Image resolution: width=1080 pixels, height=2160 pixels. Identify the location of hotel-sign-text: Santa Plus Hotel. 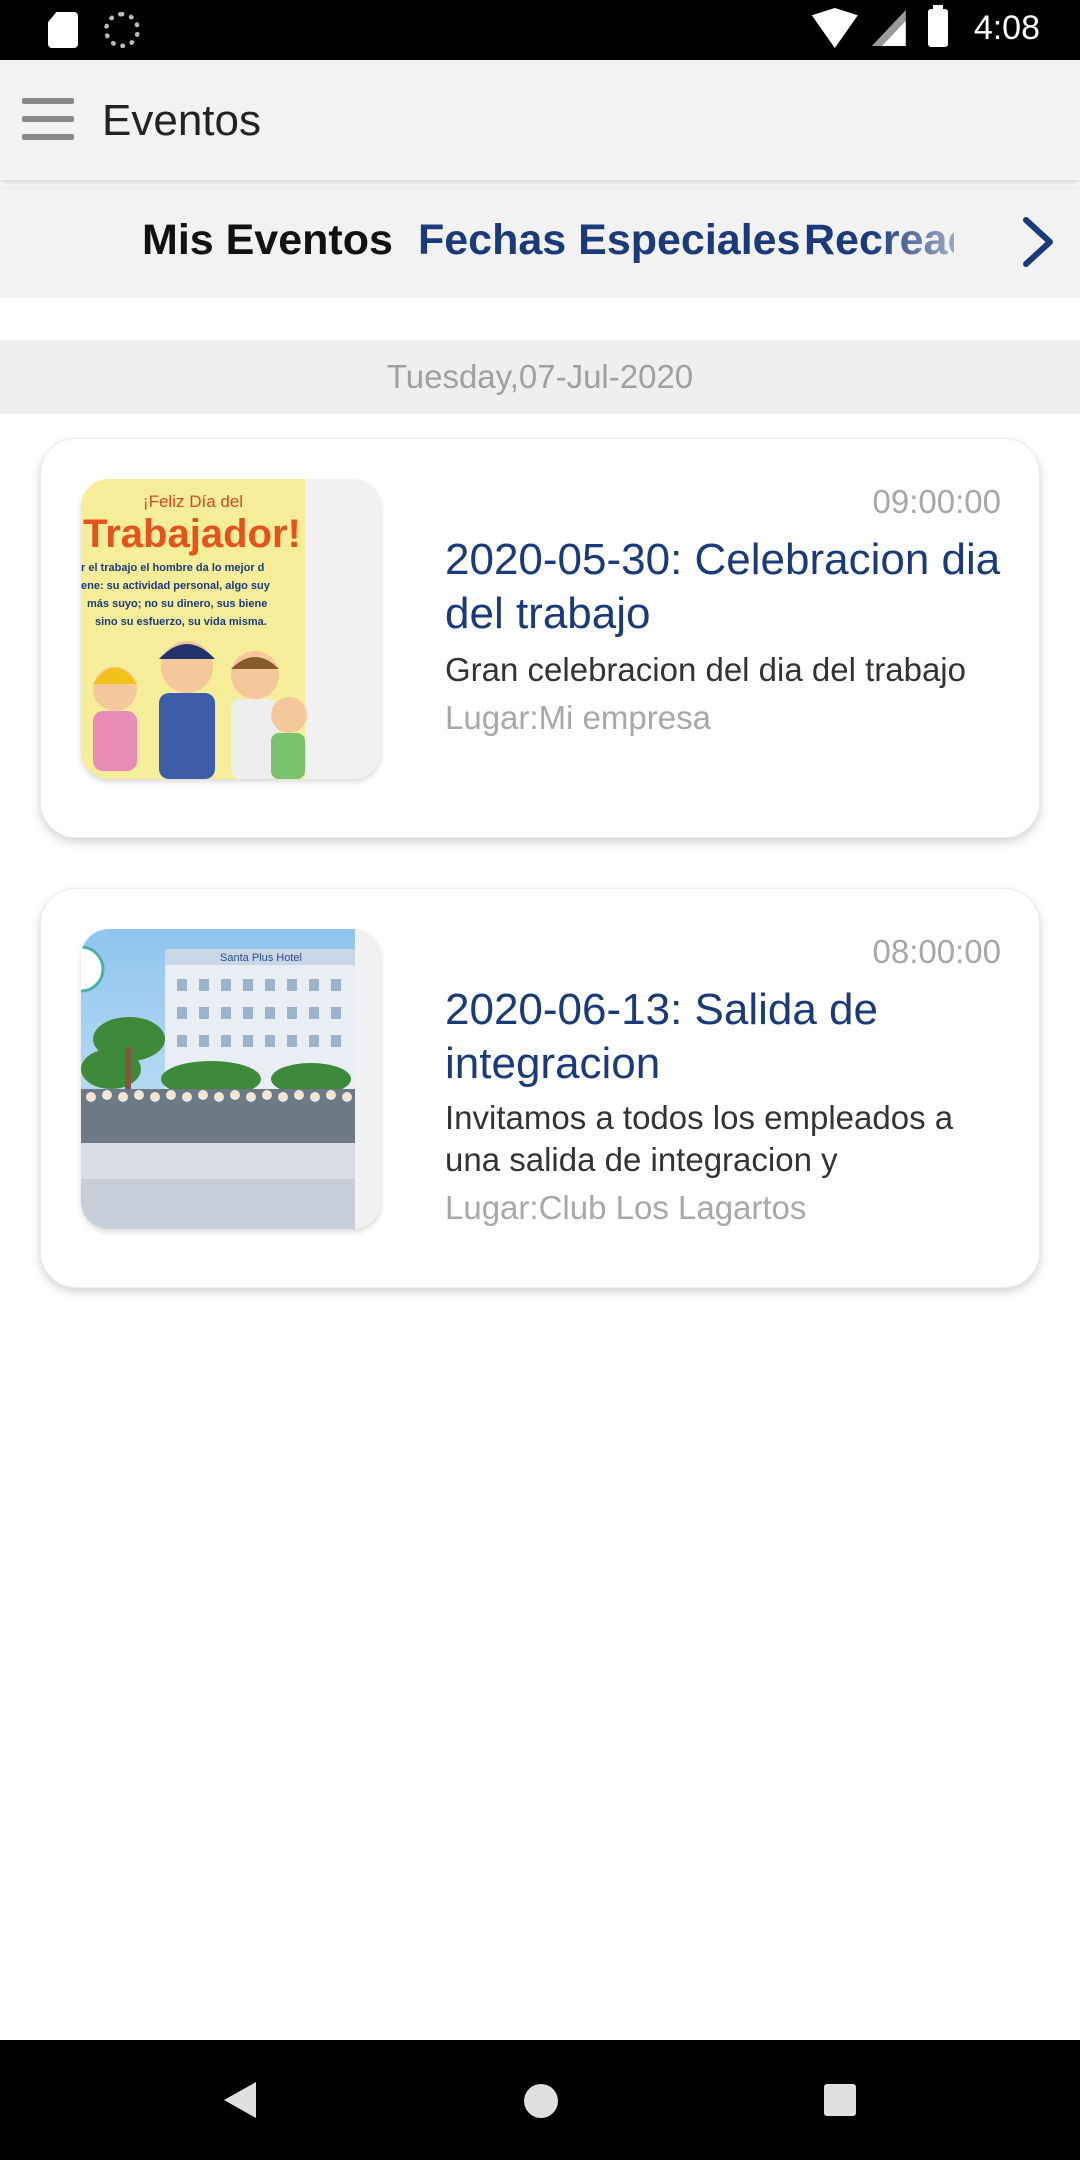
(261, 958).